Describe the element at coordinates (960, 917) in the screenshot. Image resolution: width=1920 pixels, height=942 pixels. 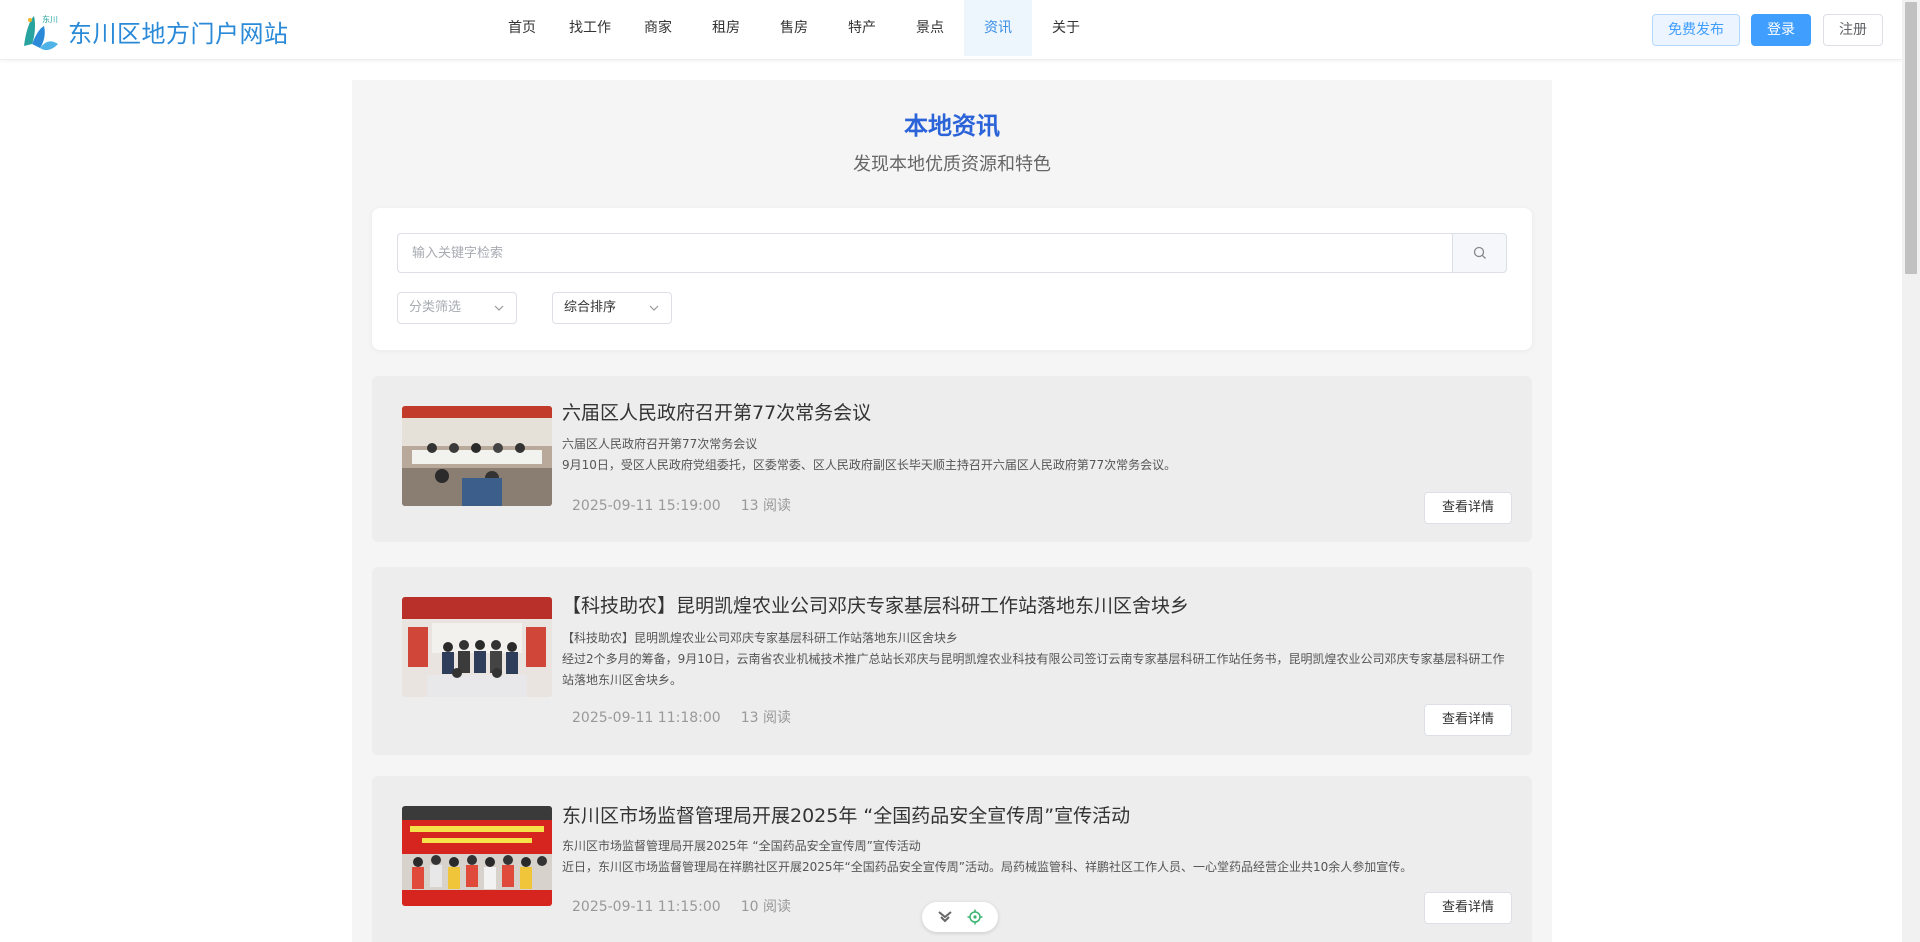
I see `floating-toolbar` at that location.